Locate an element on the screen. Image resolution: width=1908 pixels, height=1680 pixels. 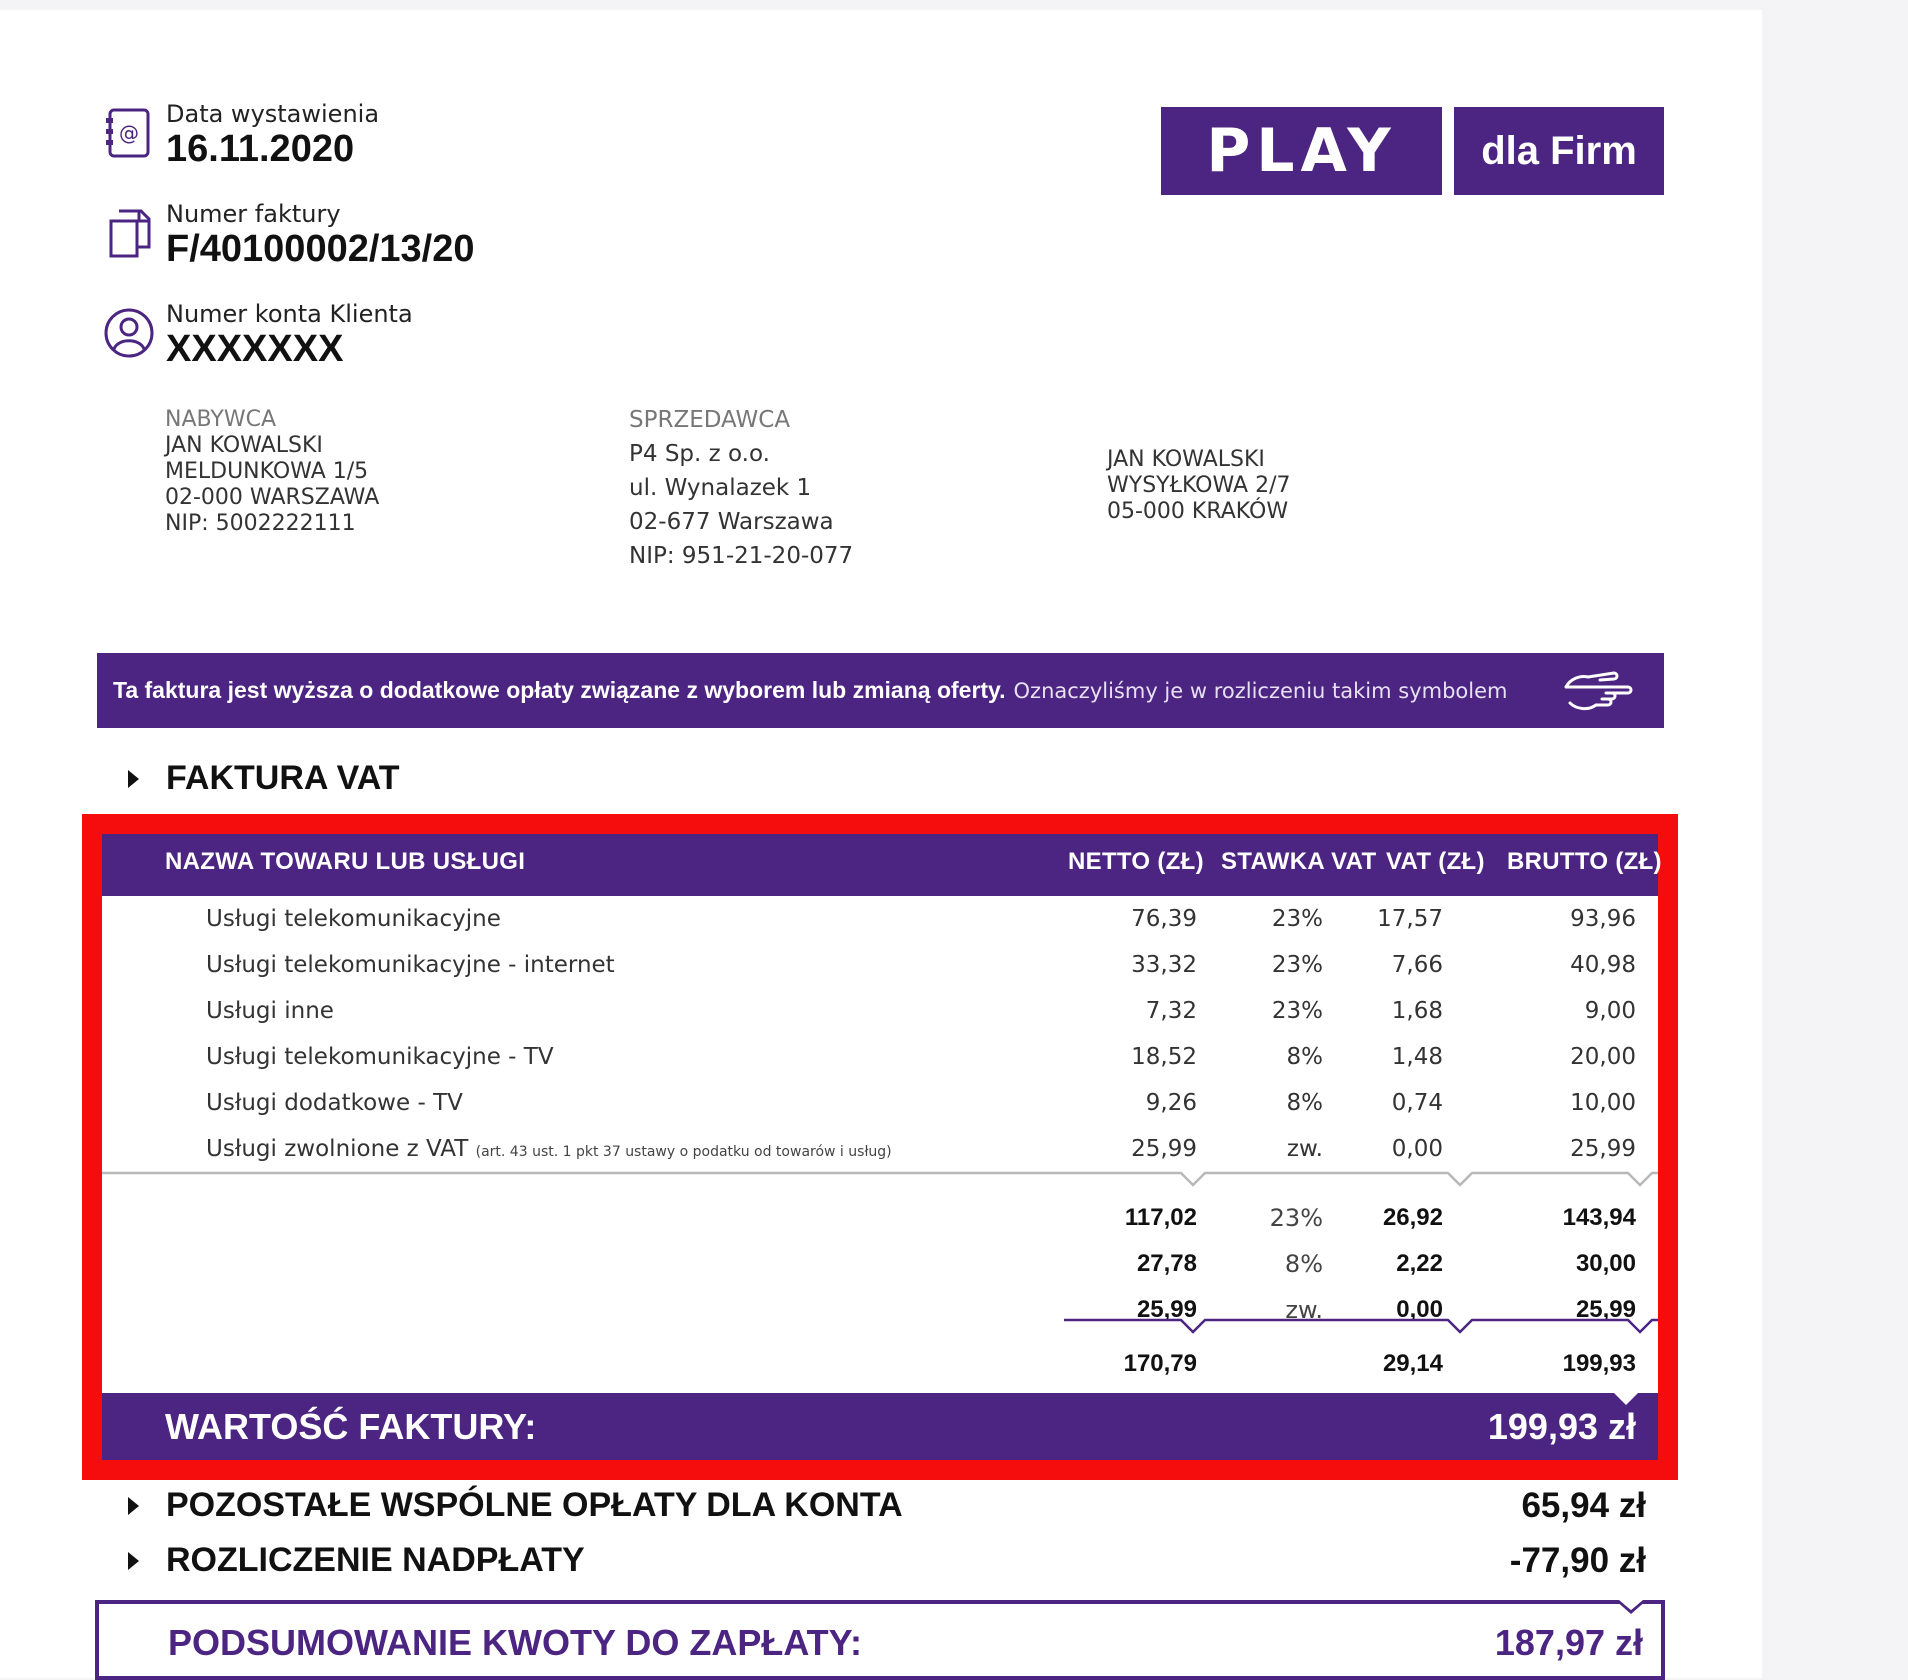
row-brutto: 93,96 is located at coordinates (1603, 919).